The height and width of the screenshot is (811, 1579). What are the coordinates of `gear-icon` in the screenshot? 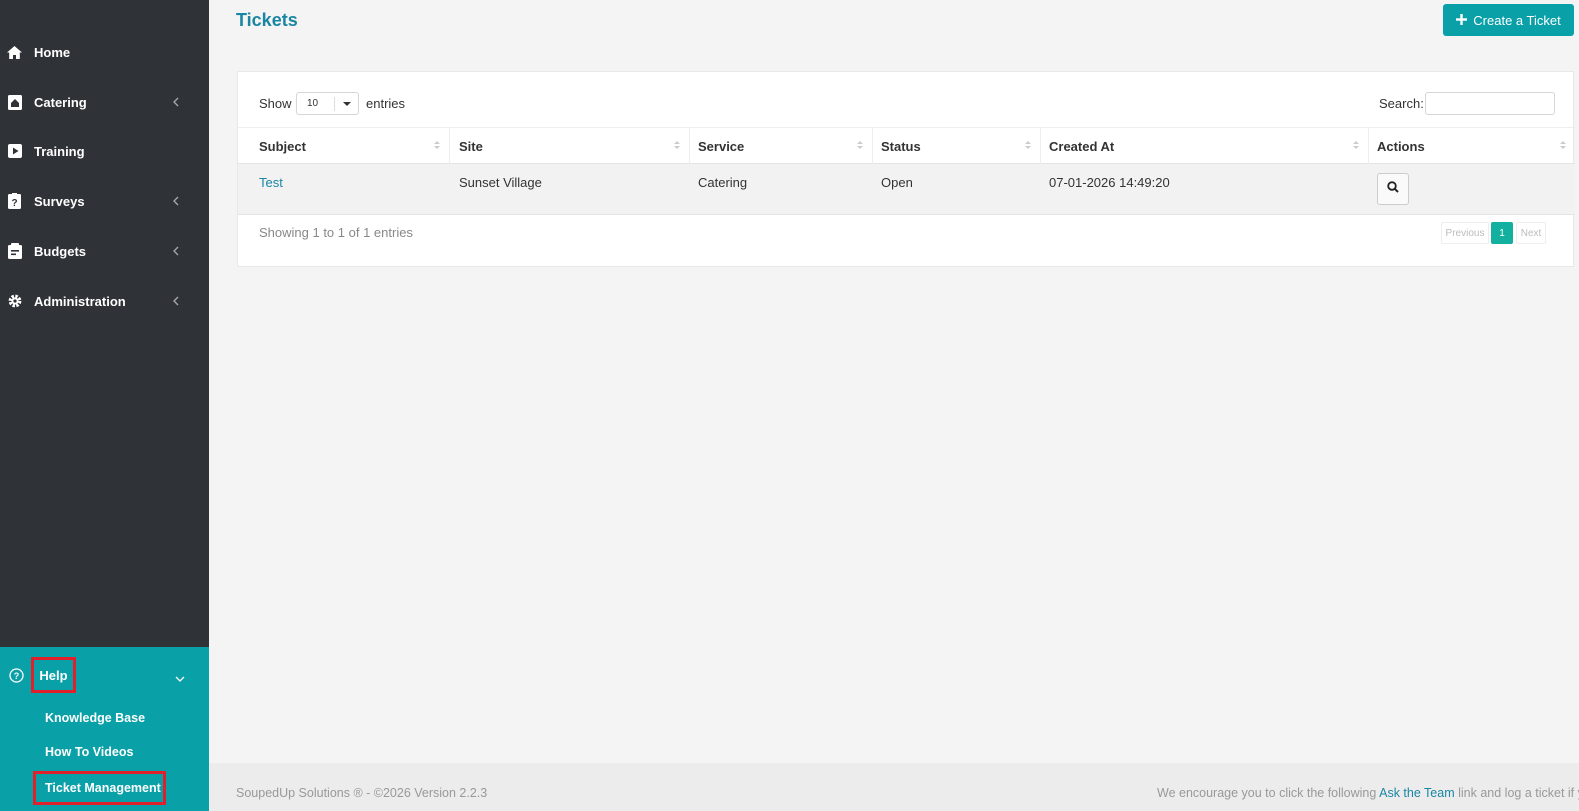 It's located at (14, 301).